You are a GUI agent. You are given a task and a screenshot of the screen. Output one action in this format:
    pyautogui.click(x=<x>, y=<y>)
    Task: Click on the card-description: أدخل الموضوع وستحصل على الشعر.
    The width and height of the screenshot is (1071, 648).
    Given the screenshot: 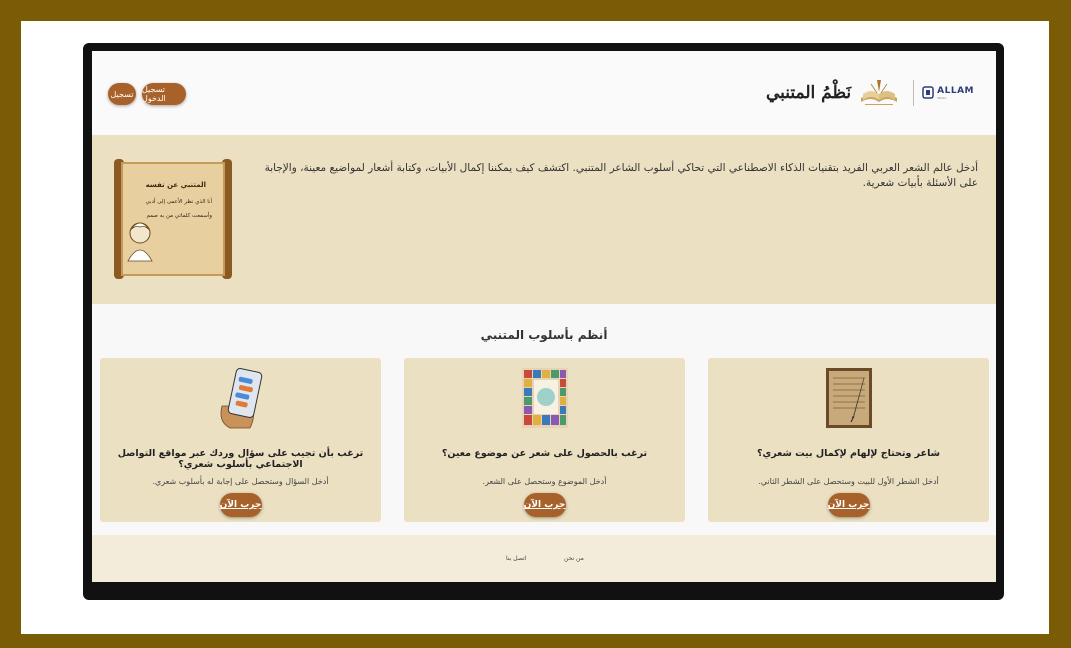 What is the action you would take?
    pyautogui.click(x=544, y=481)
    